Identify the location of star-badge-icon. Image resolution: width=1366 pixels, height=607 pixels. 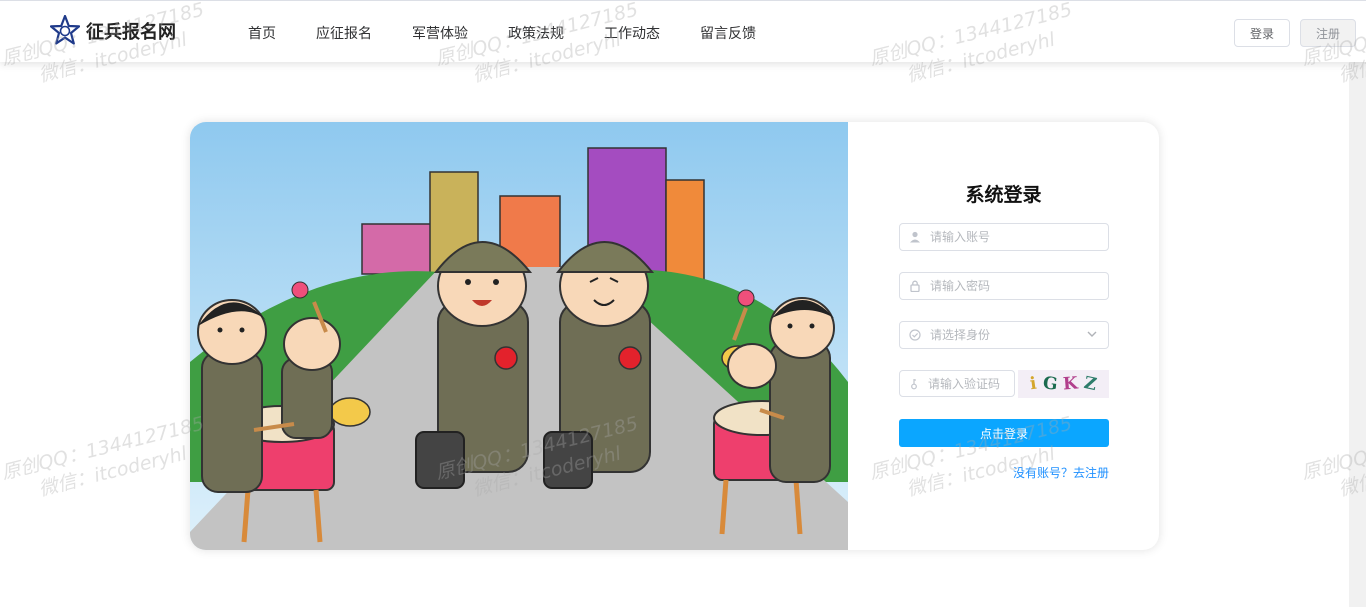
(65, 30).